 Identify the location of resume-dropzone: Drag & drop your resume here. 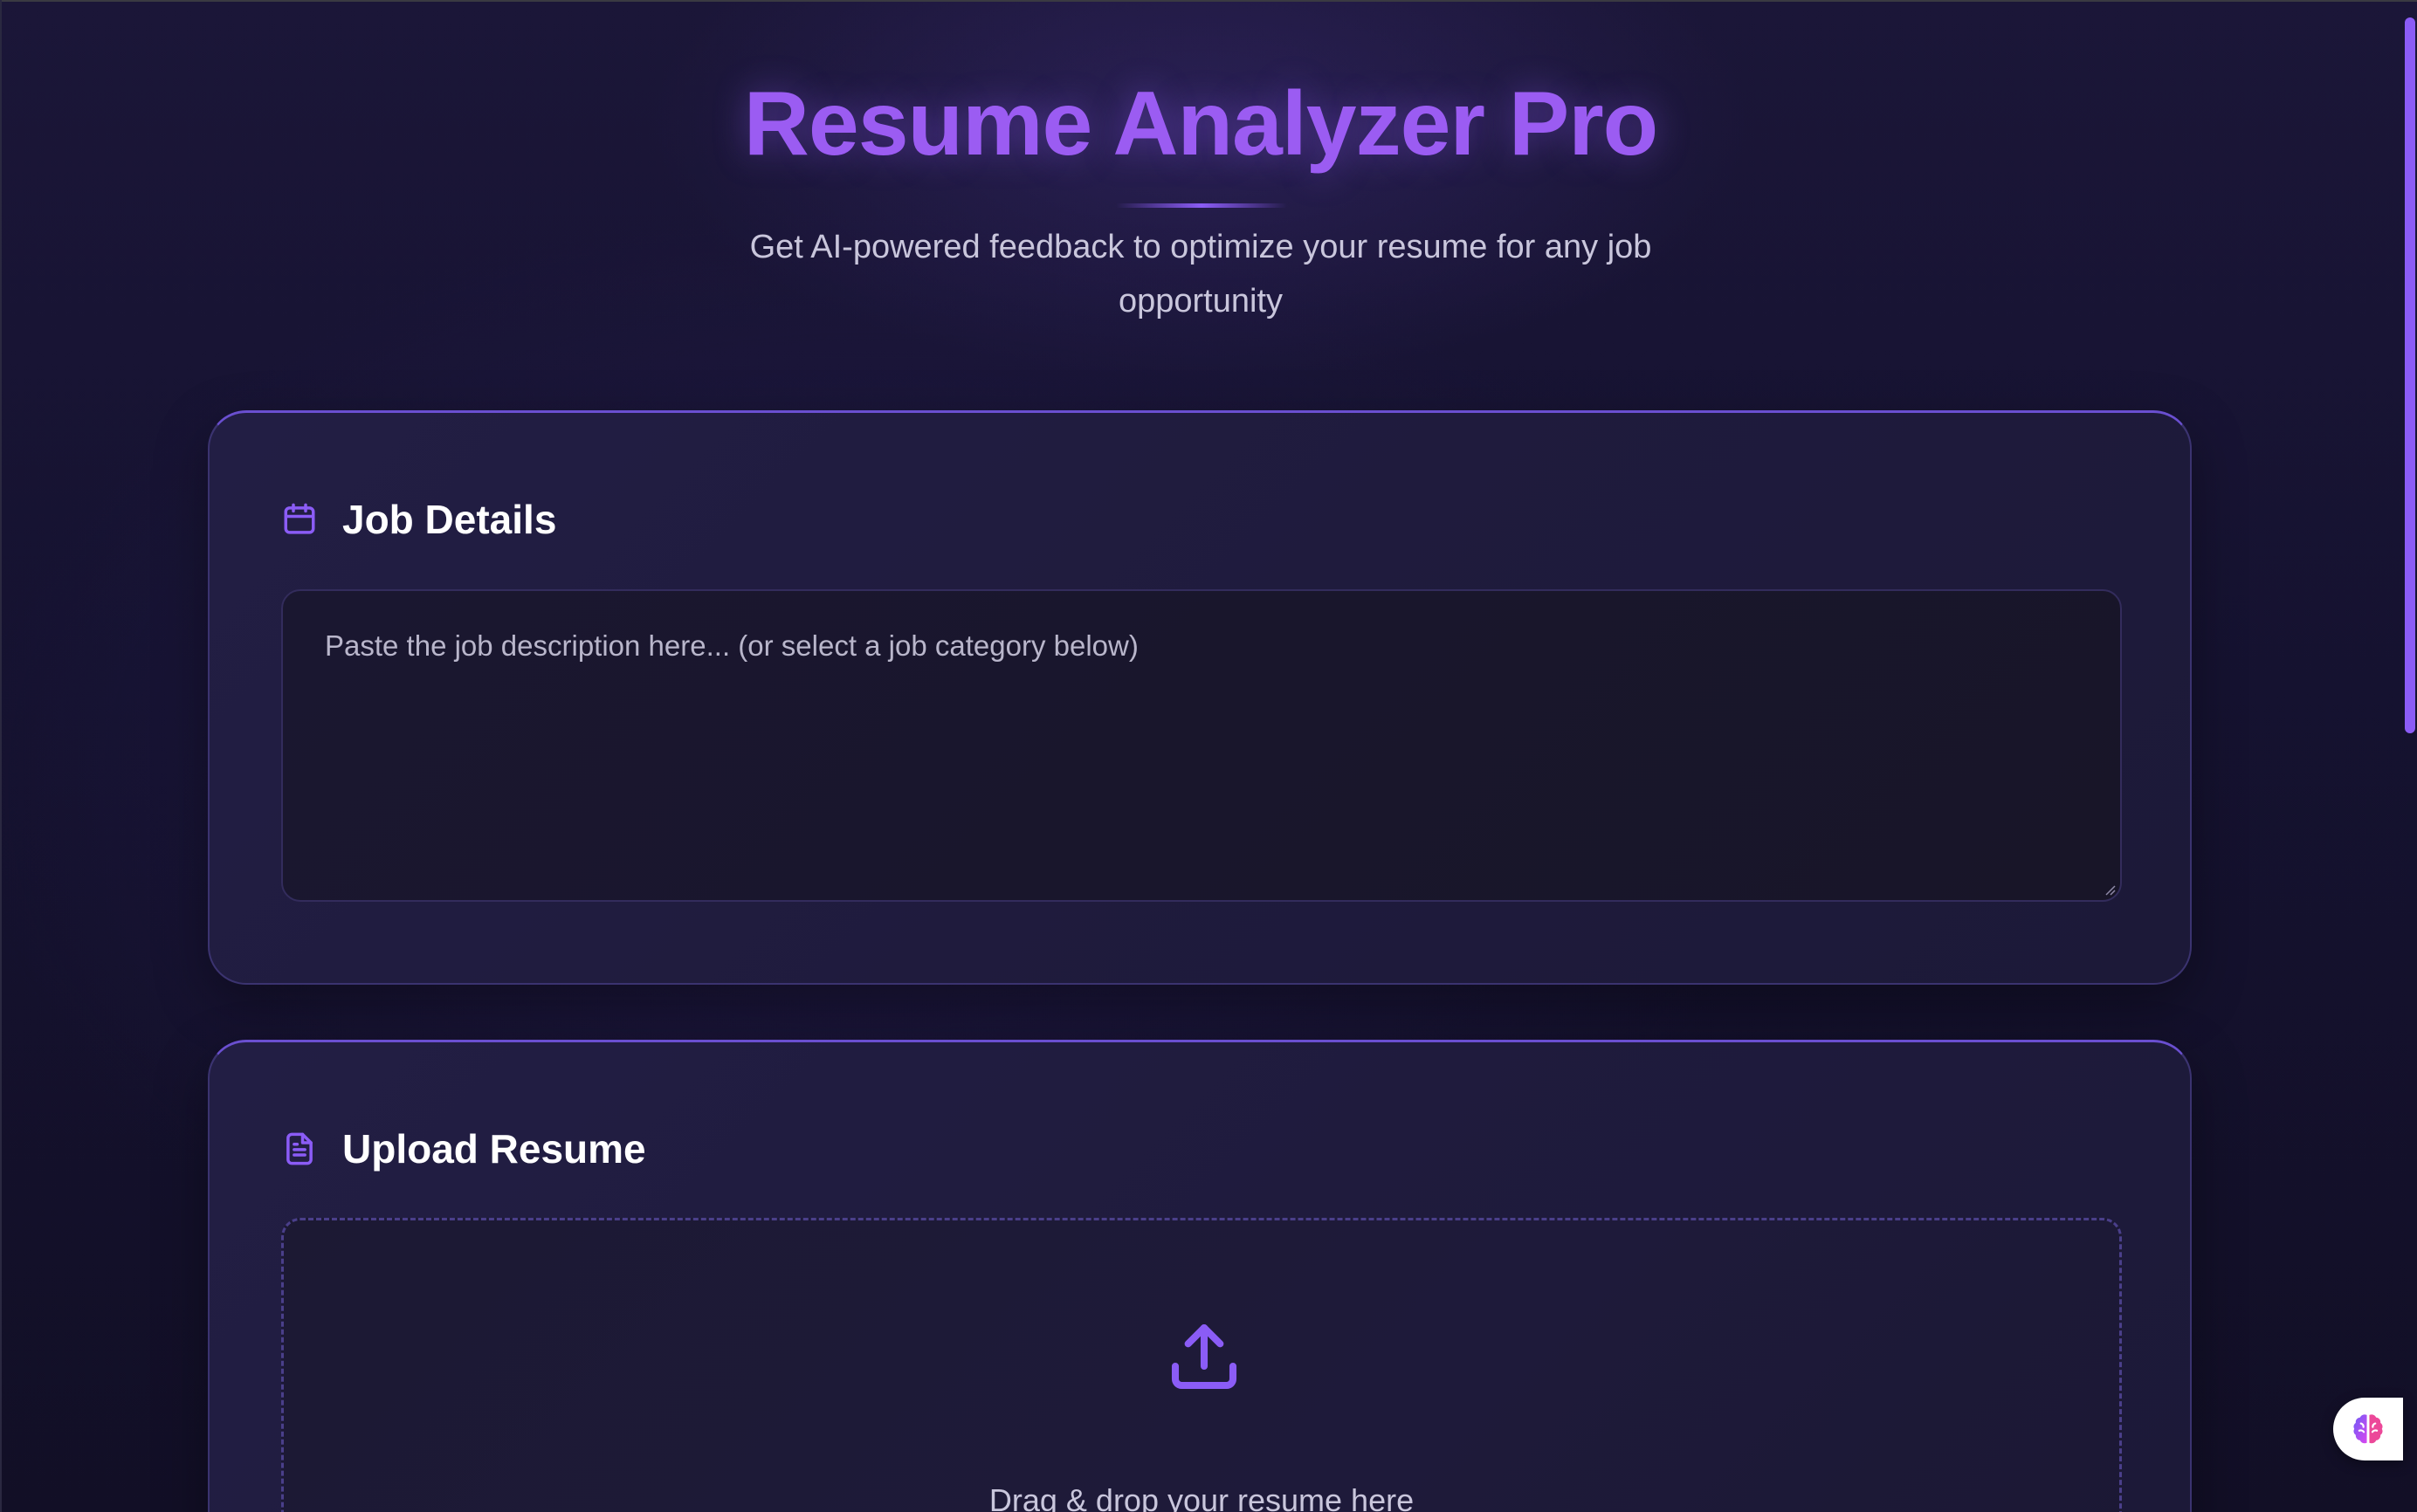
(1201, 1365).